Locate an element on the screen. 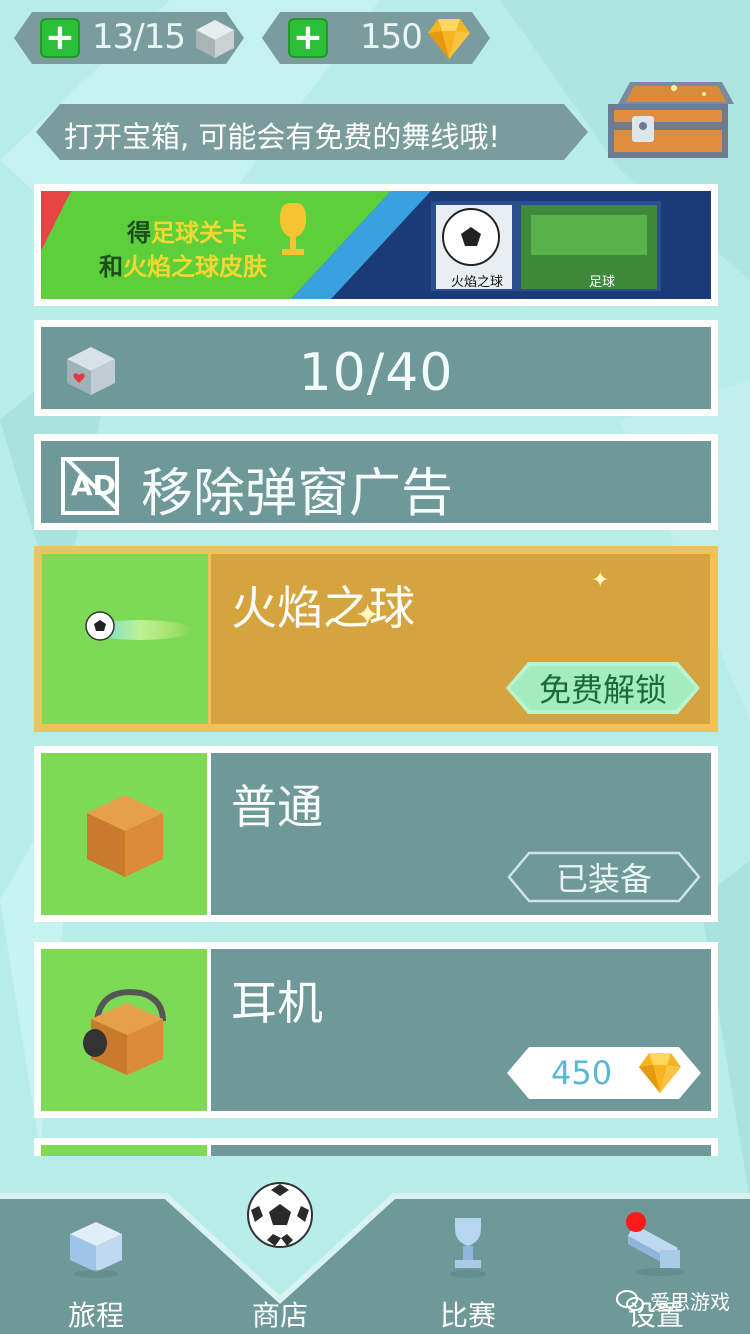 Image resolution: width=750 pixels, height=1334 pixels. notification-dot is located at coordinates (636, 1222).